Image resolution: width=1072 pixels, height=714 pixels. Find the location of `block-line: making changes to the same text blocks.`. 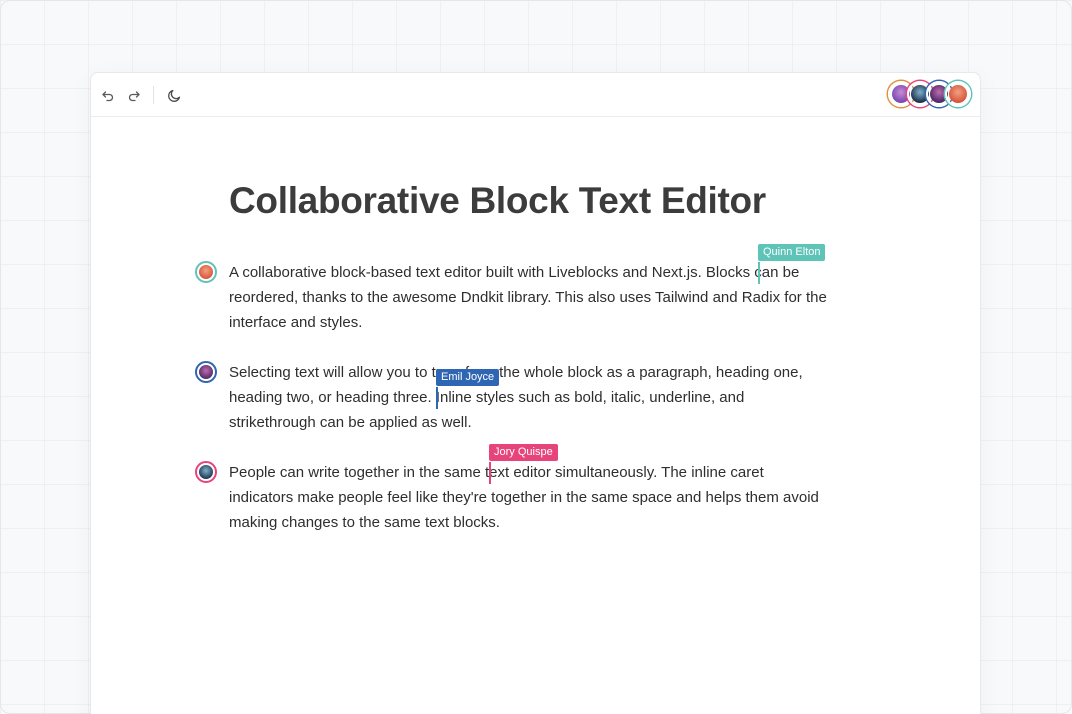

block-line: making changes to the same text blocks. is located at coordinates (364, 522).